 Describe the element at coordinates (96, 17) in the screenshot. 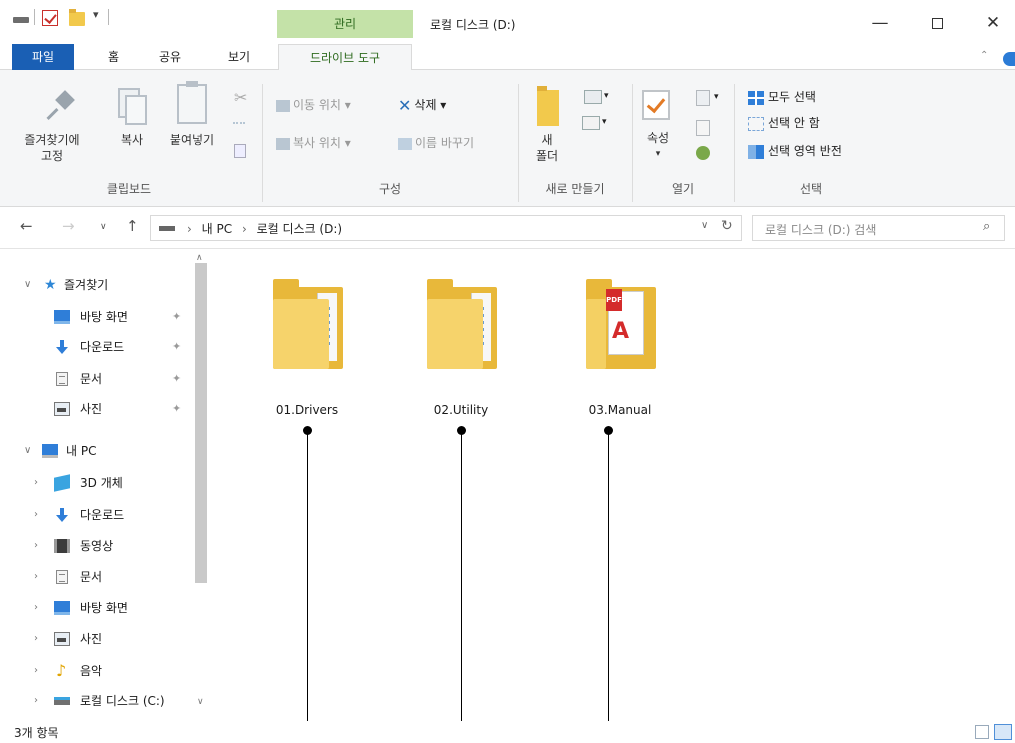

I see `quick-access-dropdown: ▾` at that location.